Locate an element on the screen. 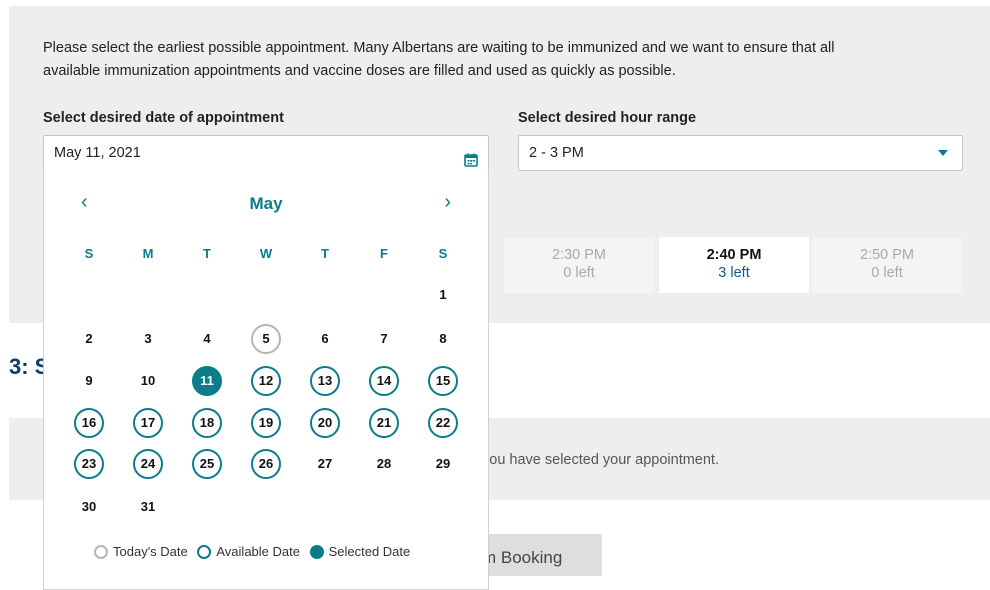 Image resolution: width=990 pixels, height=590 pixels. calendar-day-16: 16 is located at coordinates (89, 423).